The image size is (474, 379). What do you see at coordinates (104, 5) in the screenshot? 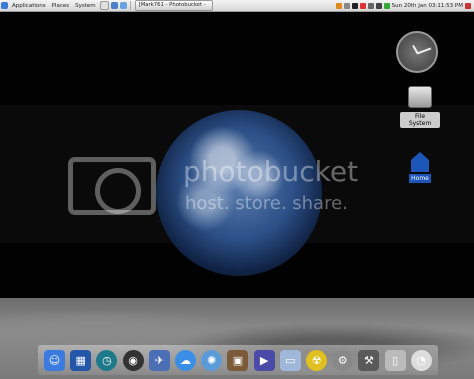
I see `browser-launcher-icon` at bounding box center [104, 5].